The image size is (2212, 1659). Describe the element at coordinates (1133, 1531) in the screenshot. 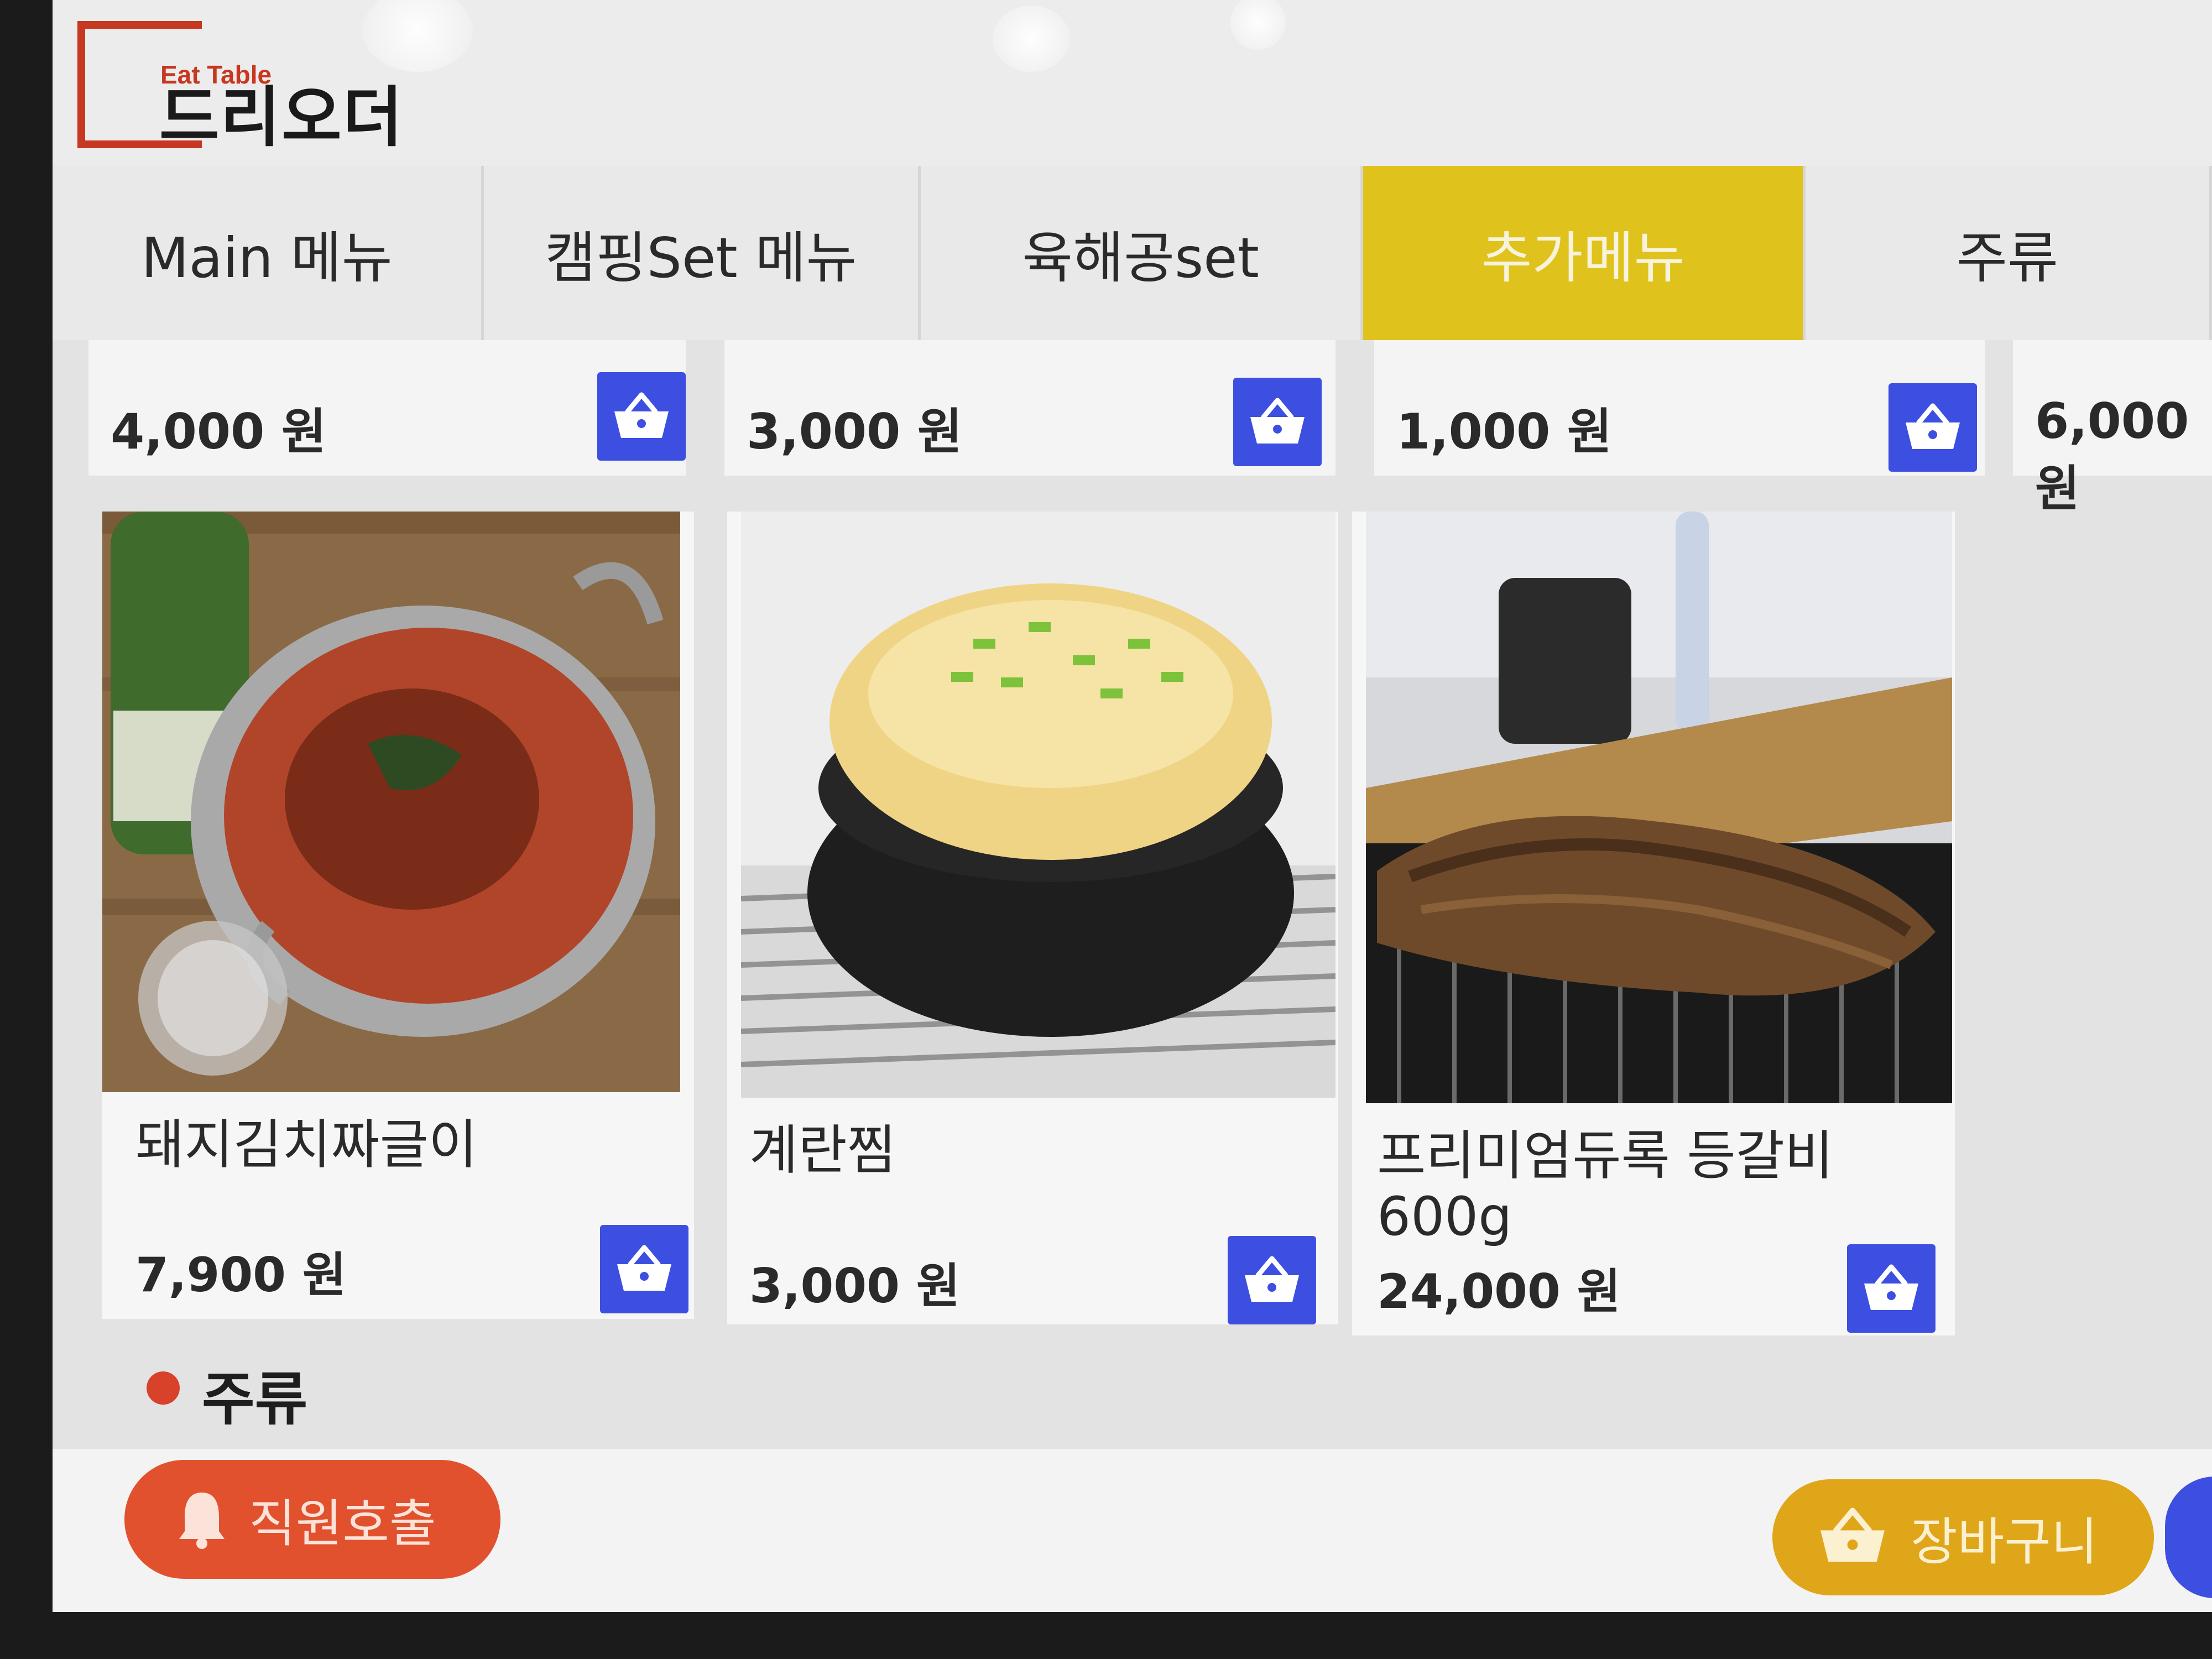

I see `bottom-bar: 직원호출 장바구니` at that location.